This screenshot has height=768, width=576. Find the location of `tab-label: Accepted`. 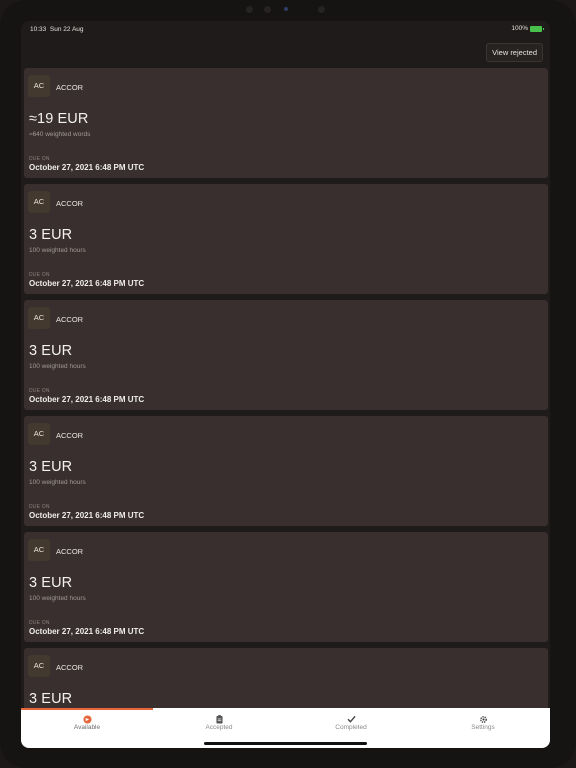

tab-label: Accepted is located at coordinates (219, 727).